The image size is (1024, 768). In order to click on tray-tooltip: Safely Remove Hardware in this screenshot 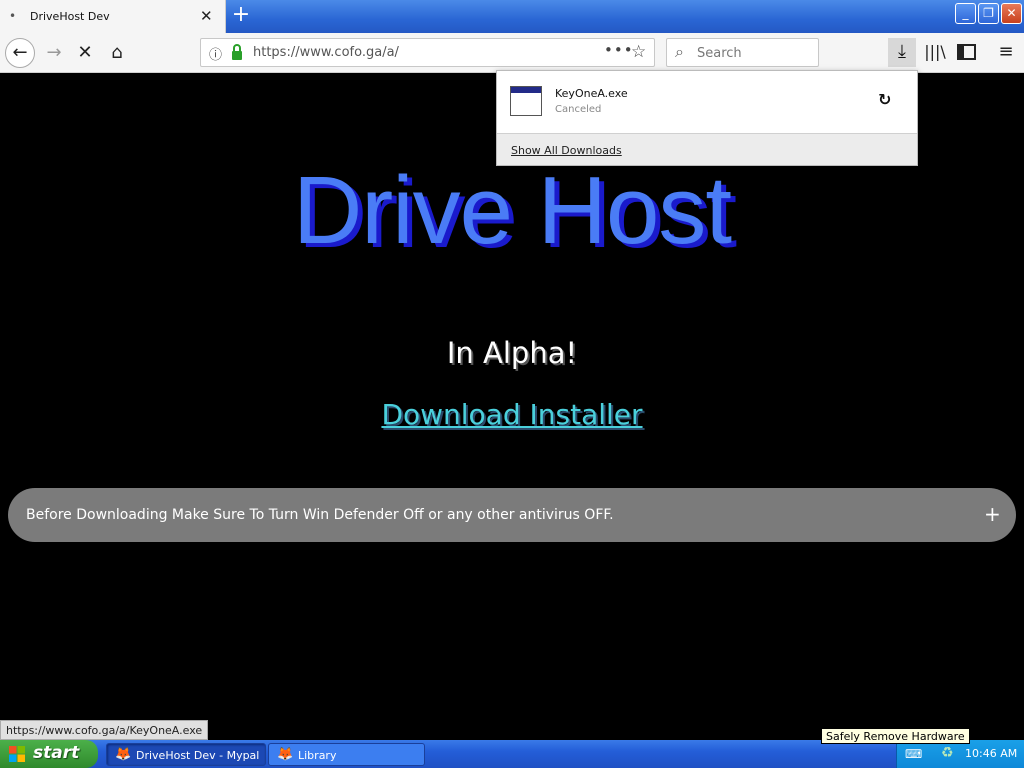, I will do `click(895, 736)`.